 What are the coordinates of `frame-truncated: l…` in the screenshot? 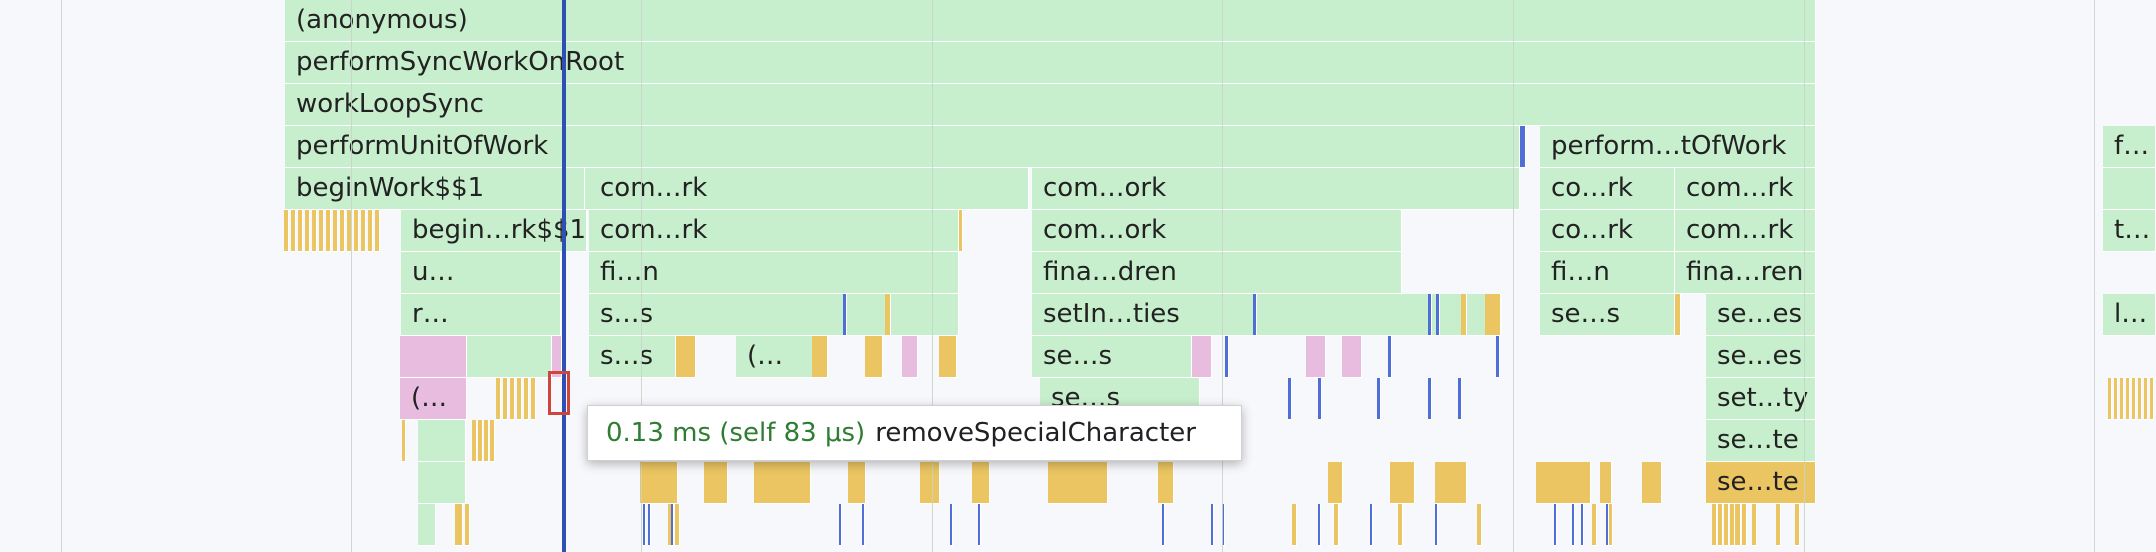 It's located at (2129, 315).